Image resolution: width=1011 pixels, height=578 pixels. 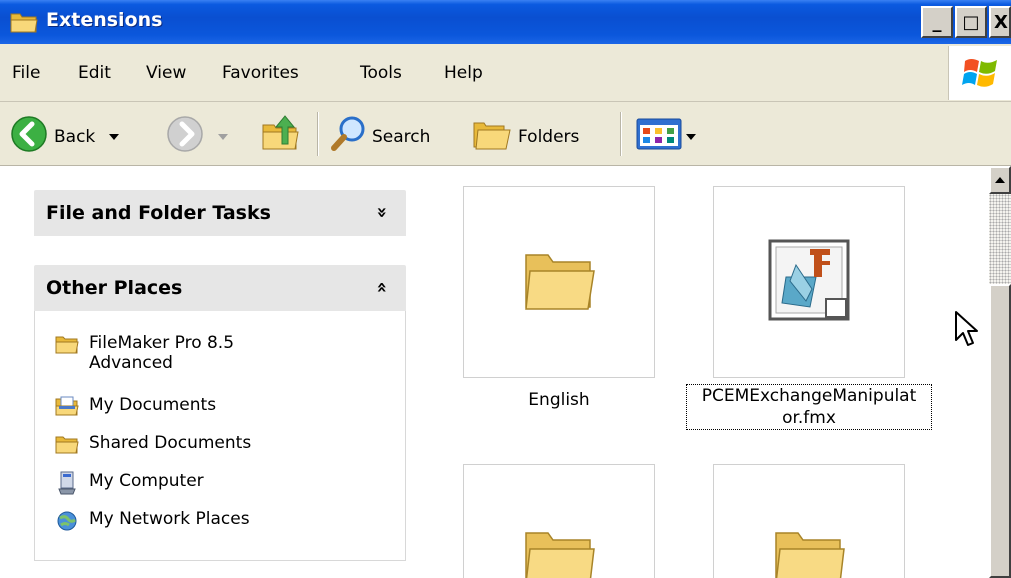 What do you see at coordinates (505, 22) in the screenshot?
I see `title-bar: Extensions _ □ X` at bounding box center [505, 22].